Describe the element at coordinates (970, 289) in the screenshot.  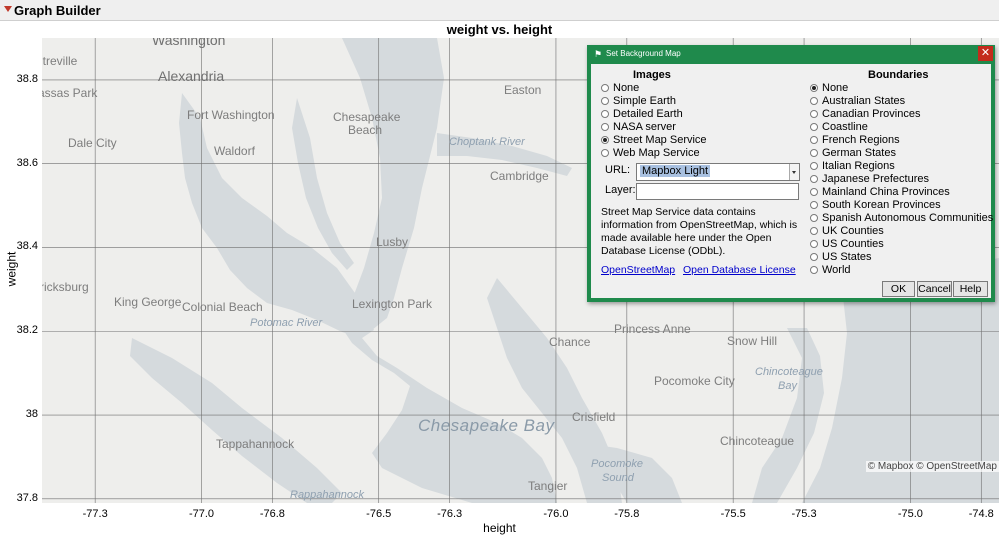
I see `help-button: Help` at that location.